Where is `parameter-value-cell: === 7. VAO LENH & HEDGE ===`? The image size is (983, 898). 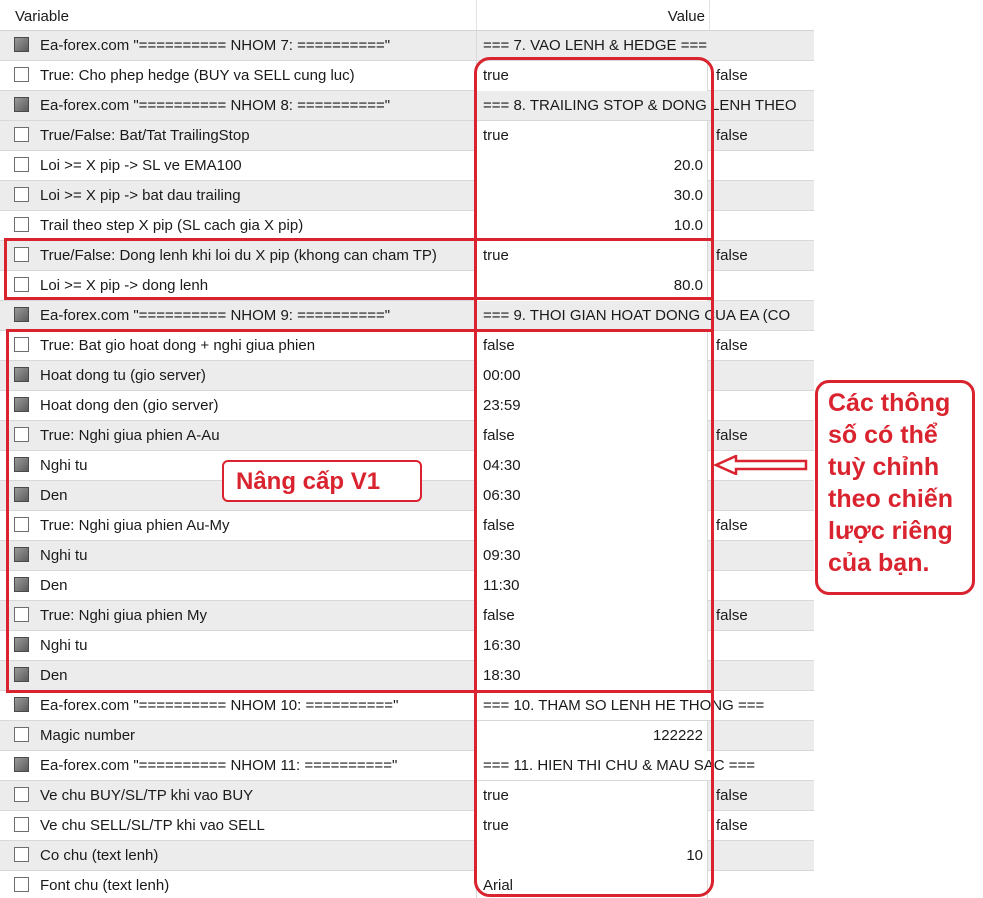 parameter-value-cell: === 7. VAO LENH & HEDGE === is located at coordinates (592, 46).